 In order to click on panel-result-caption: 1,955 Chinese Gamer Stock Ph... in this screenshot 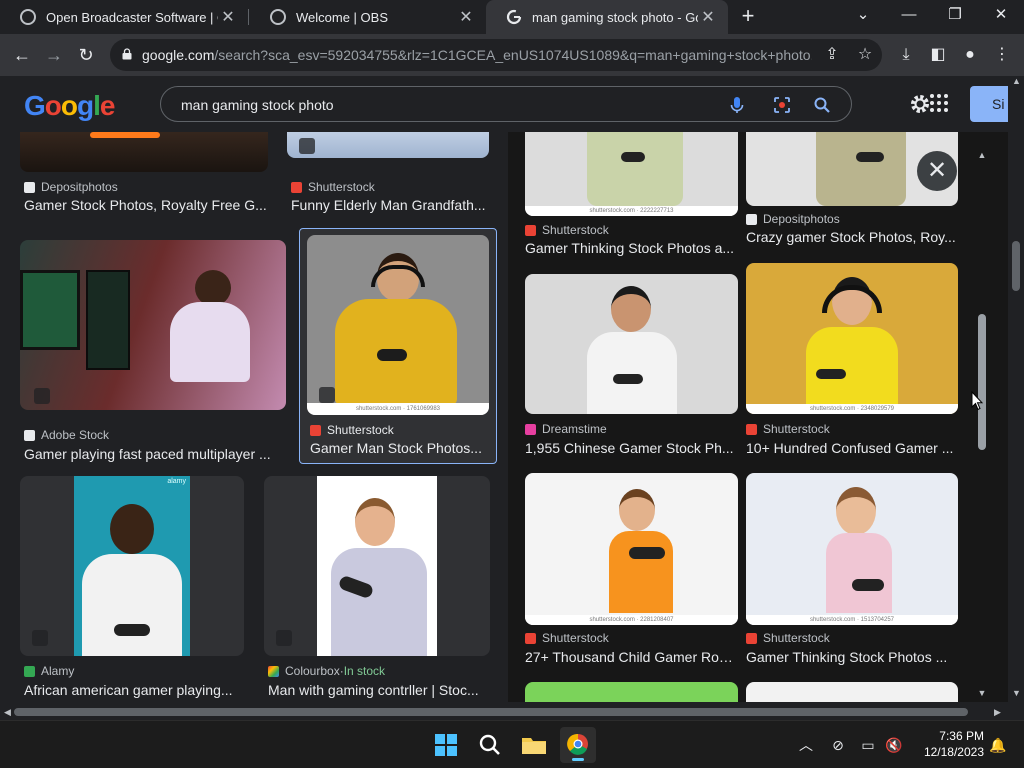, I will do `click(630, 448)`.